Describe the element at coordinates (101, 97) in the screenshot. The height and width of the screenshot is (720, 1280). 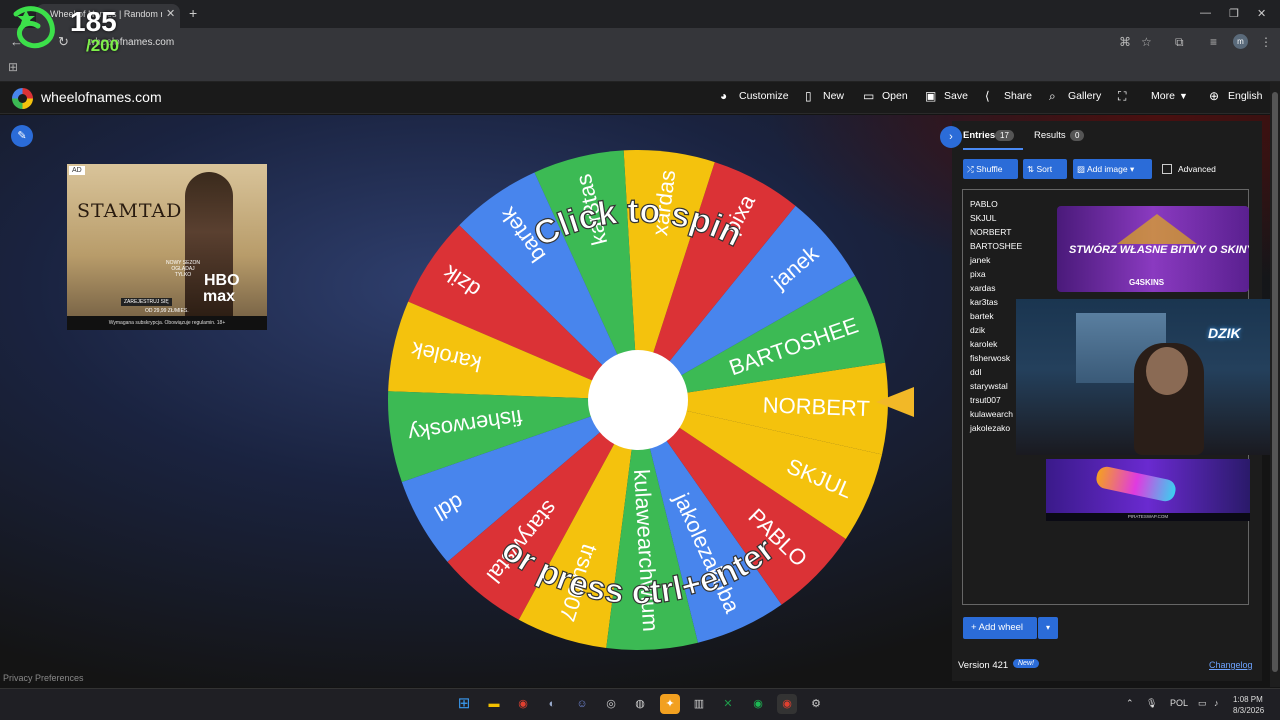
I see `site-name: wheelofnames.com` at that location.